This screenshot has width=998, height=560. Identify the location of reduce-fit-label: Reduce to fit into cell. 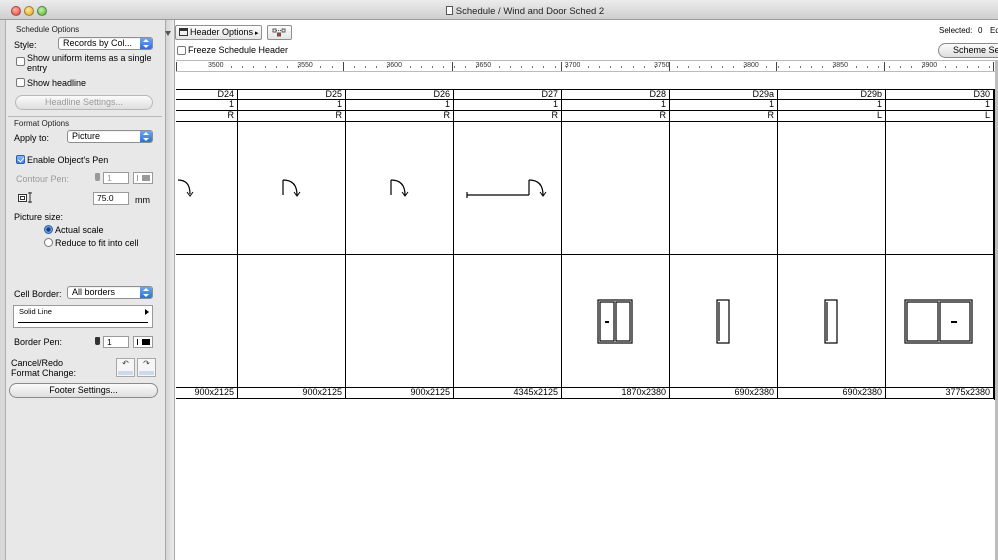
(97, 243).